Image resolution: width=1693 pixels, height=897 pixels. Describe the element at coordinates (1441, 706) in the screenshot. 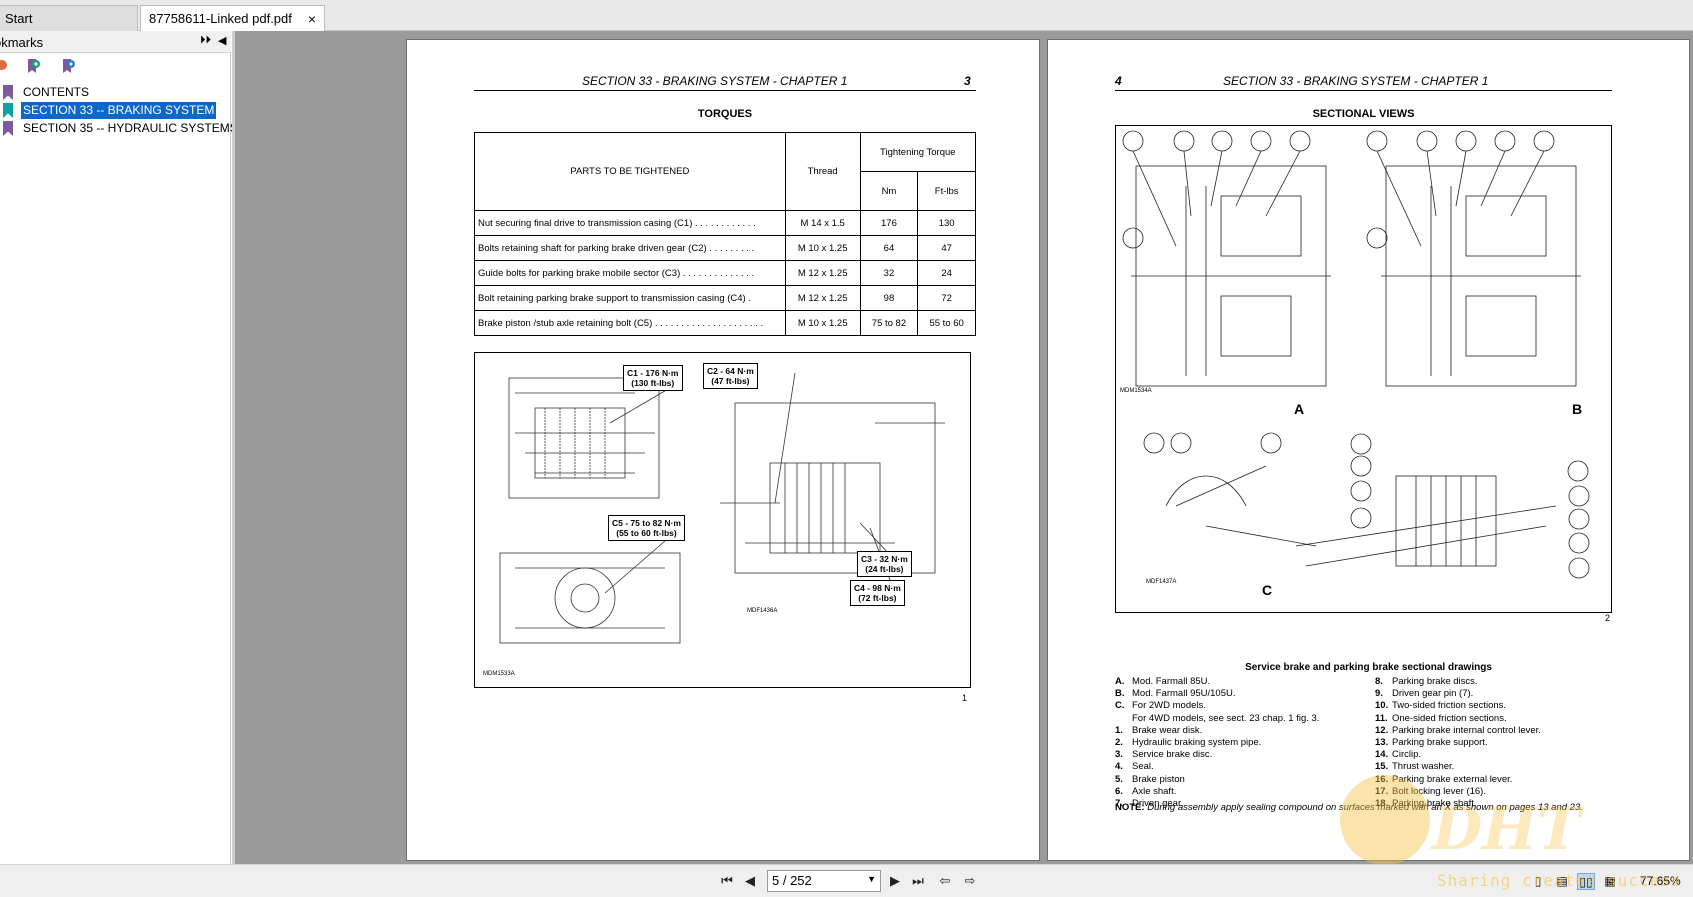

I see `legend-row: 10. Two-sided friction sections.` at that location.